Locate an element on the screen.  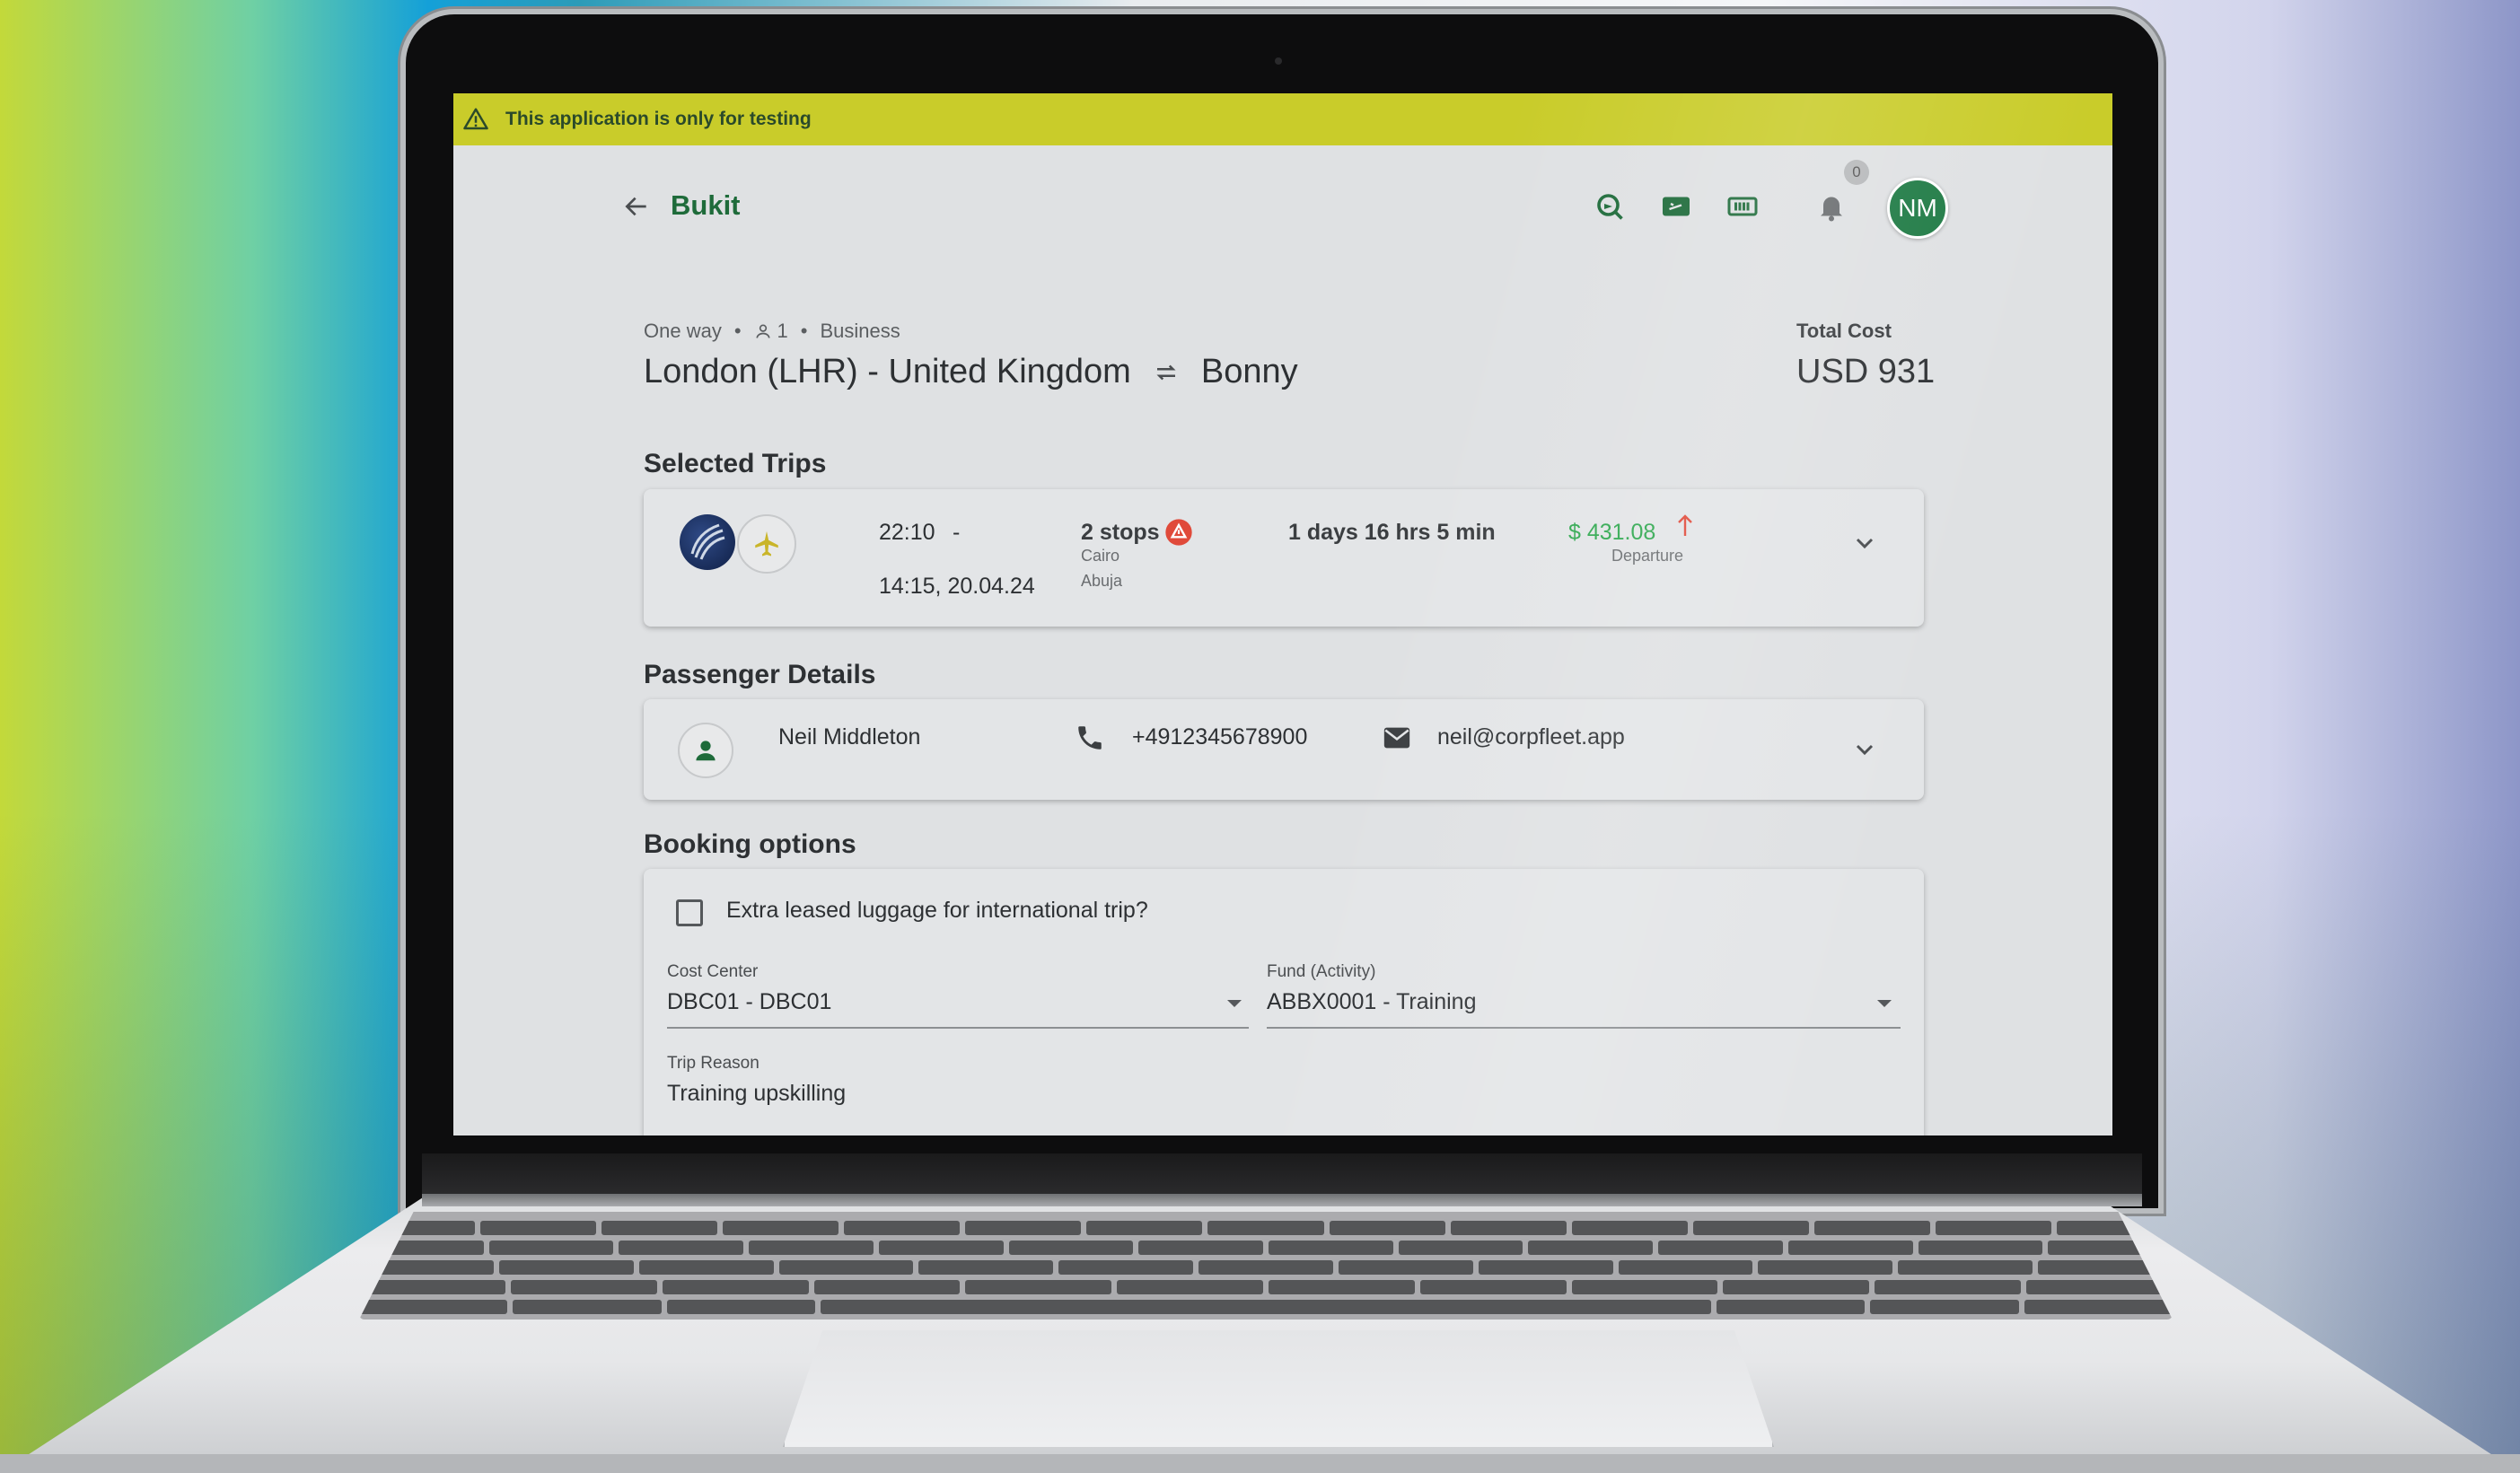
trackpad is located at coordinates (1278, 1388).